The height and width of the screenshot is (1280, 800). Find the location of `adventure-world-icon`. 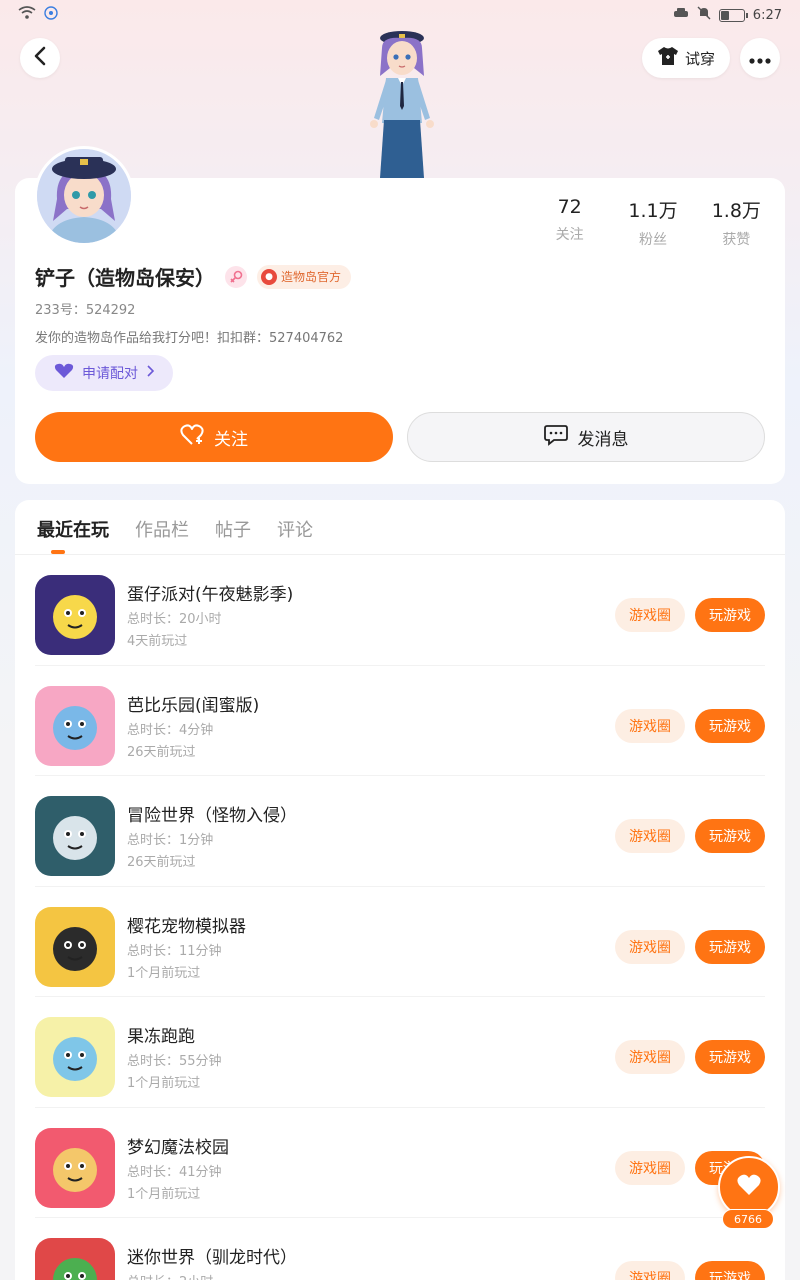

adventure-world-icon is located at coordinates (75, 836).